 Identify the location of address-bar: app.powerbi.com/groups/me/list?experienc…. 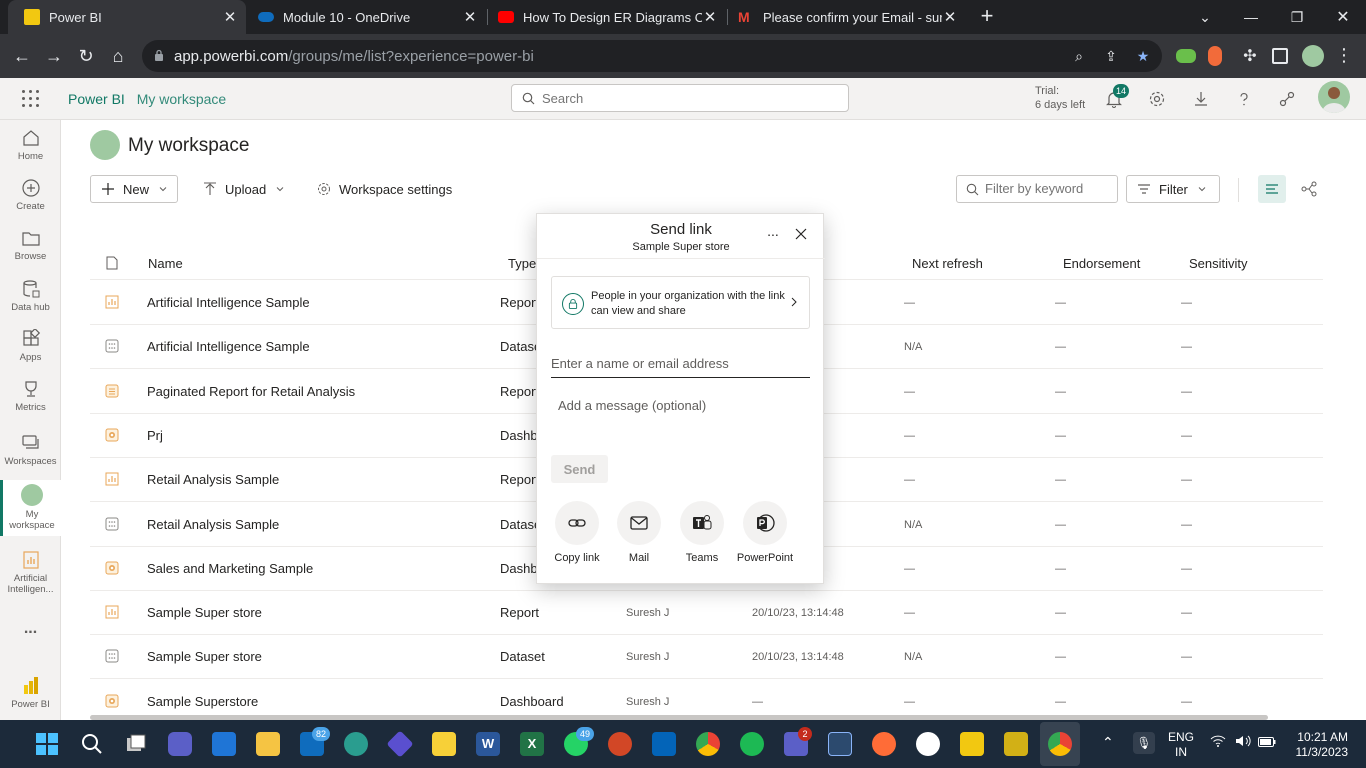
(652, 56).